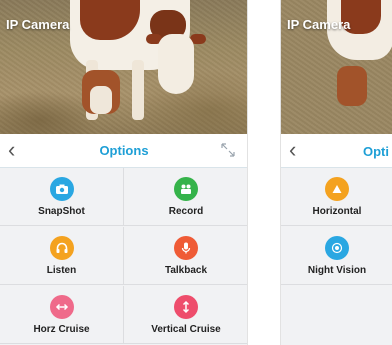 Image resolution: width=392 pixels, height=345 pixels. I want to click on horizontal-option: Horizontal, so click(336, 197).